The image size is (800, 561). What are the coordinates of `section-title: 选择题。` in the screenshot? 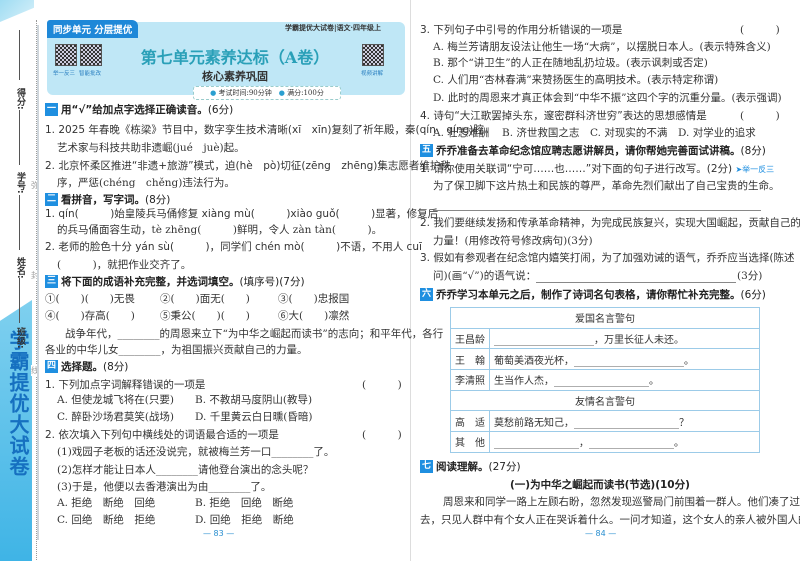 It's located at (82, 367).